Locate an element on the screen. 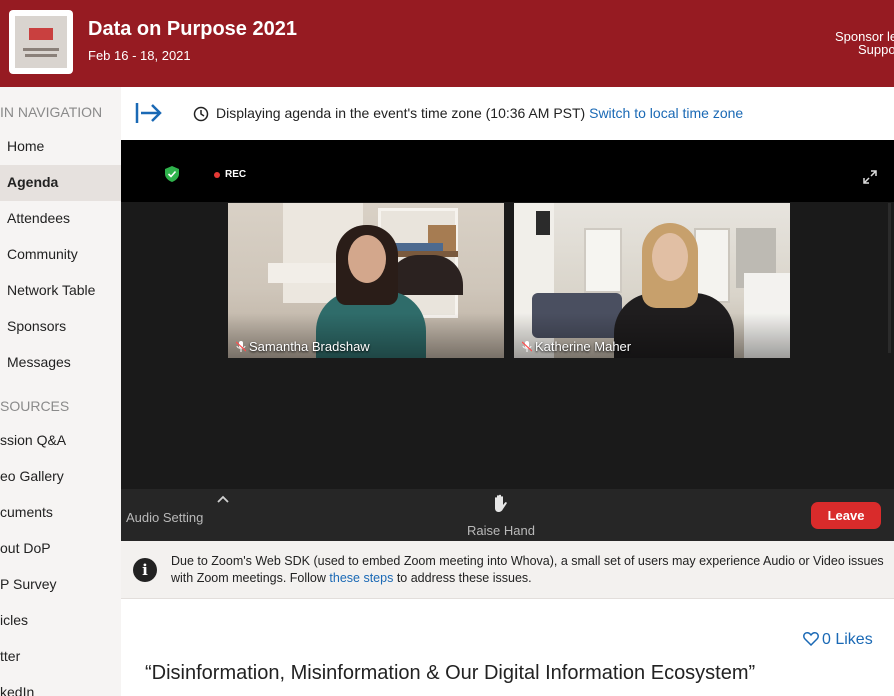 This screenshot has height=696, width=894. sidebar-item-about-dop: out DoP is located at coordinates (60, 549).